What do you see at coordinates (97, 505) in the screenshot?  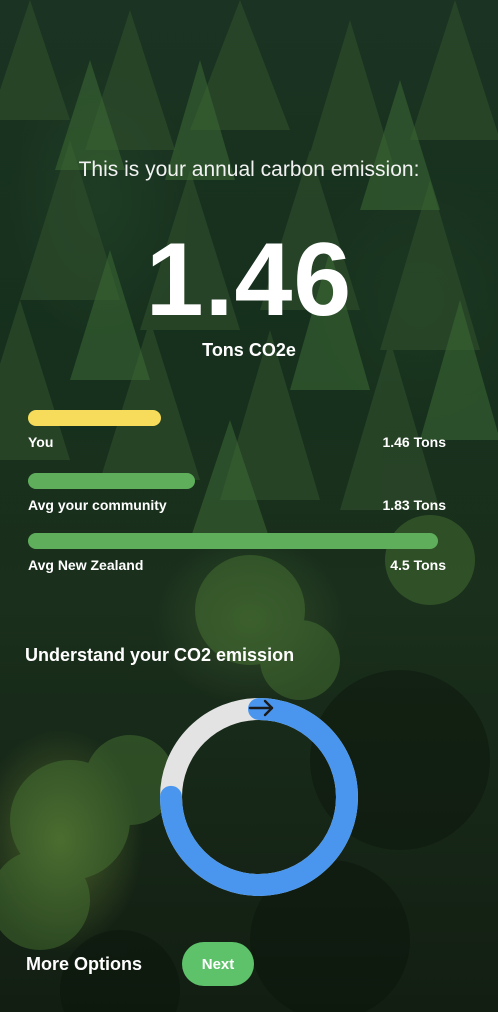 I see `comparison-label: Avg your community` at bounding box center [97, 505].